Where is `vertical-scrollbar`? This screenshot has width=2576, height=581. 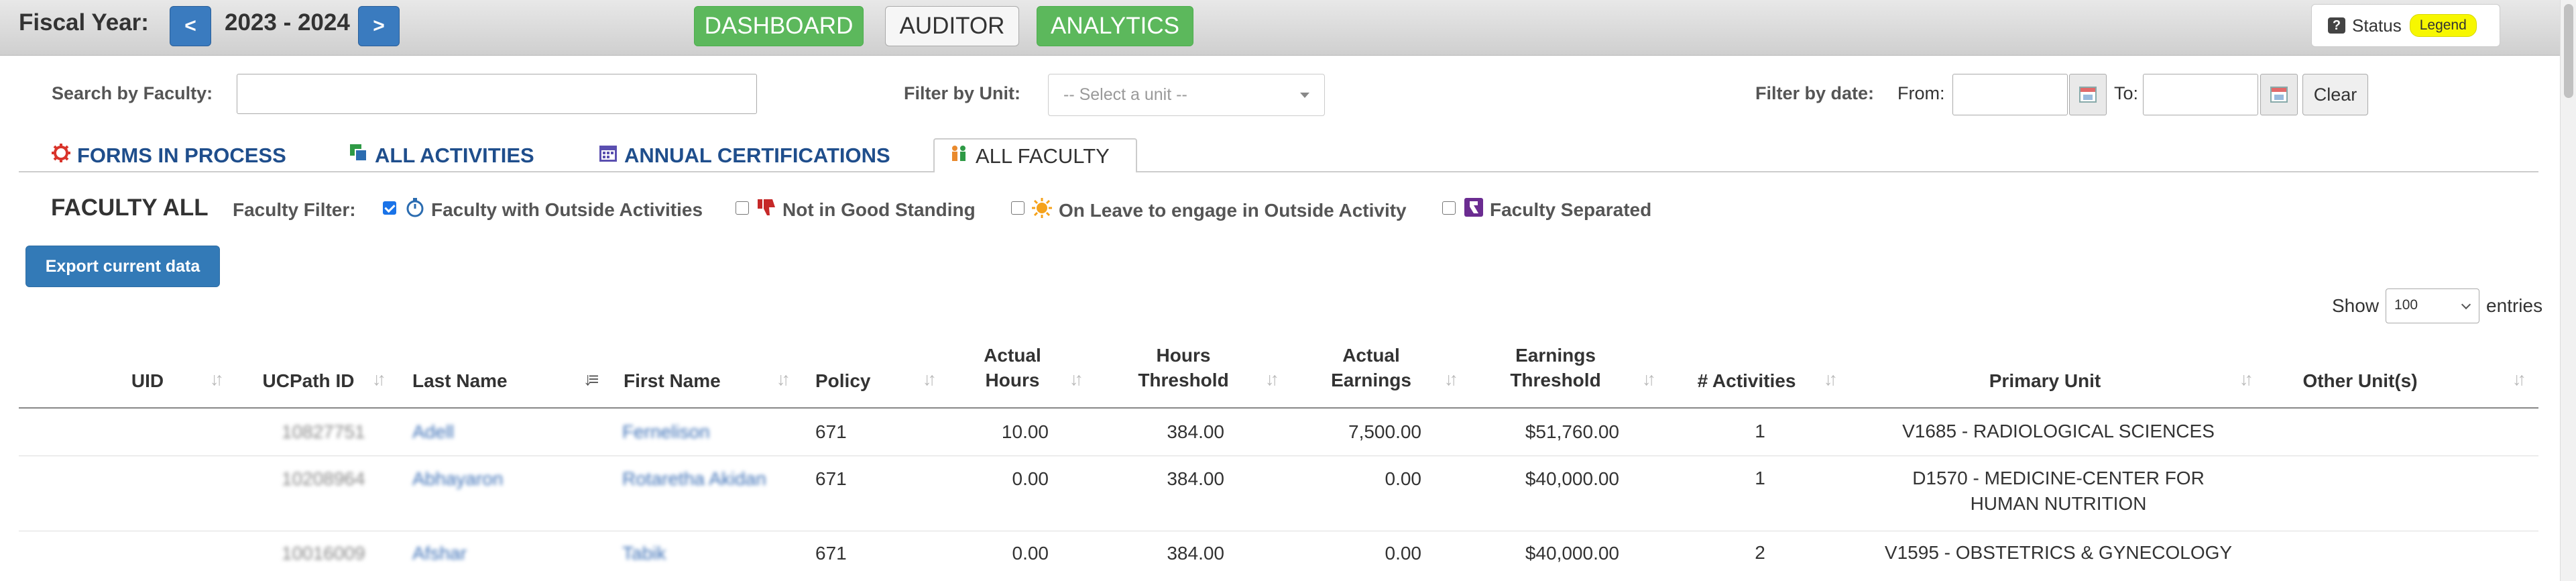
vertical-scrollbar is located at coordinates (2568, 290).